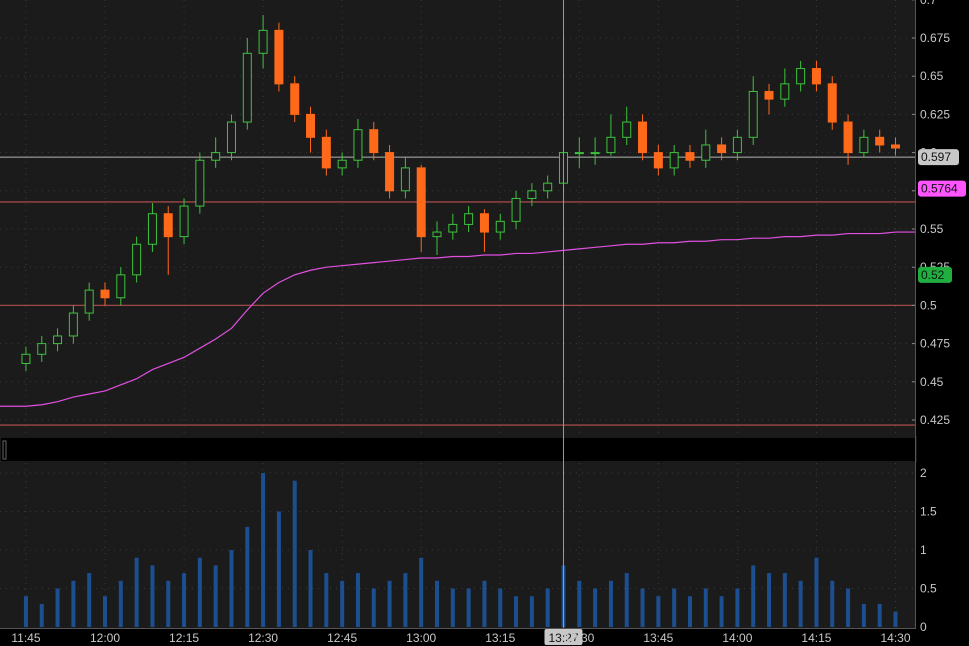 The image size is (969, 646). What do you see at coordinates (184, 638) in the screenshot?
I see `time-tick-label: 12:15` at bounding box center [184, 638].